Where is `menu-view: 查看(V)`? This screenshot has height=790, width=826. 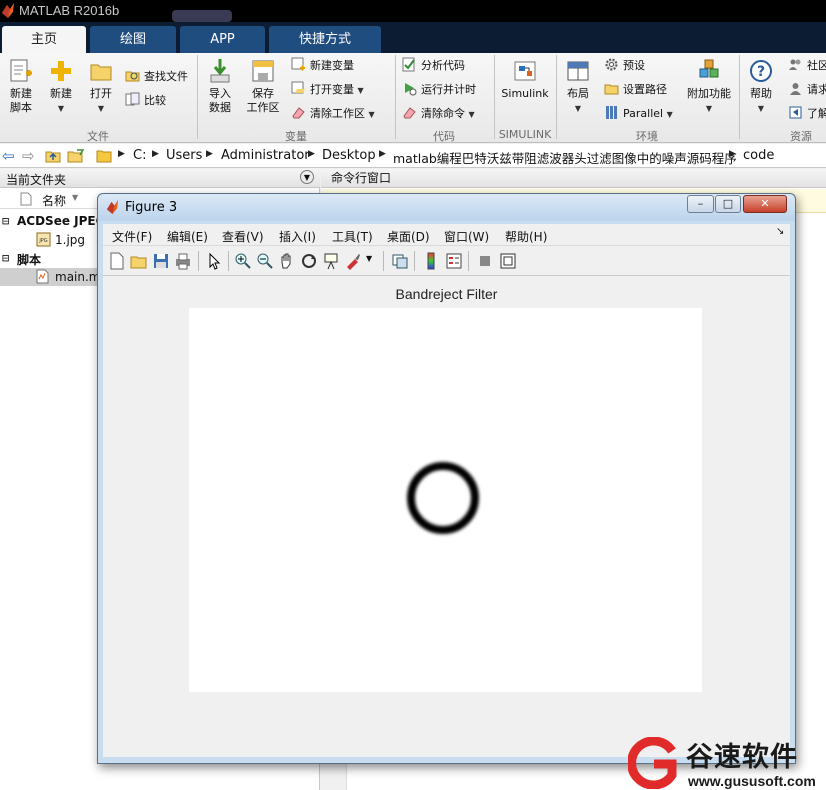 menu-view: 查看(V) is located at coordinates (243, 236).